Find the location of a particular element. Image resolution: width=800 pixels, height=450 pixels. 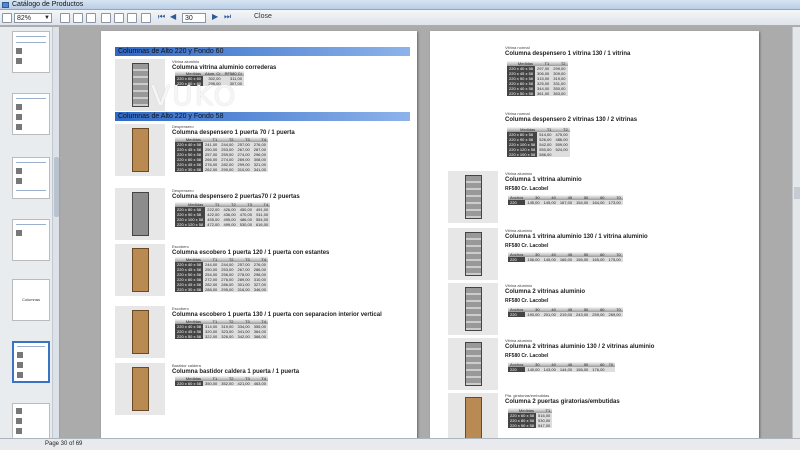

price-cell: 259,00 is located at coordinates (598, 314).